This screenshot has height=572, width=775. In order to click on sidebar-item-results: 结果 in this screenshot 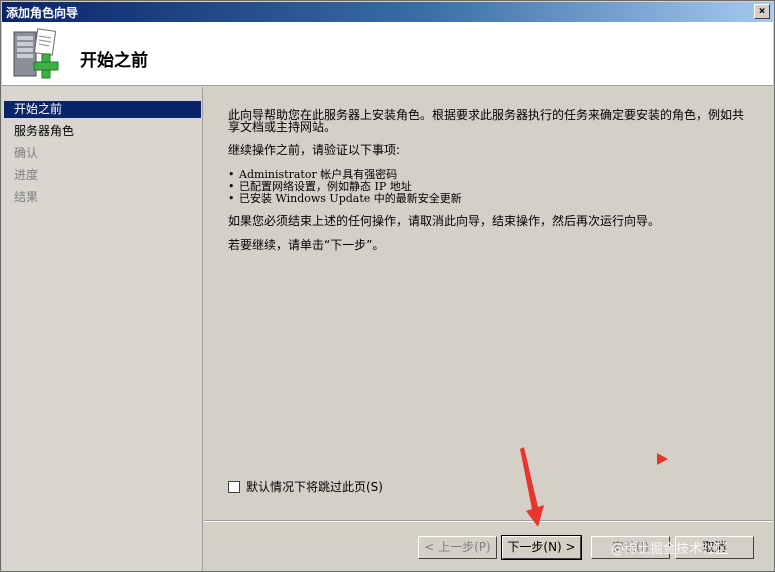, I will do `click(26, 197)`.